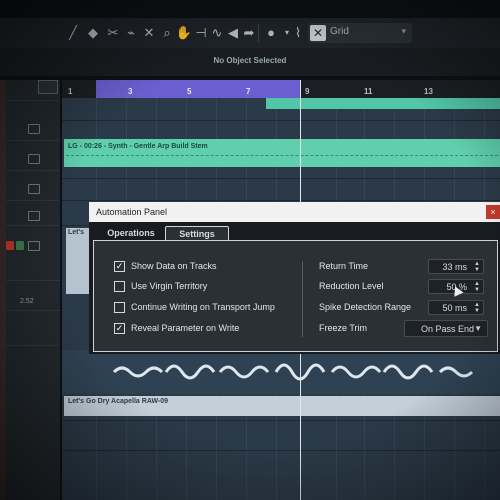 The image size is (500, 500). Describe the element at coordinates (294, 212) in the screenshot. I see `dialog-titlebar: Automation Panel ×` at that location.